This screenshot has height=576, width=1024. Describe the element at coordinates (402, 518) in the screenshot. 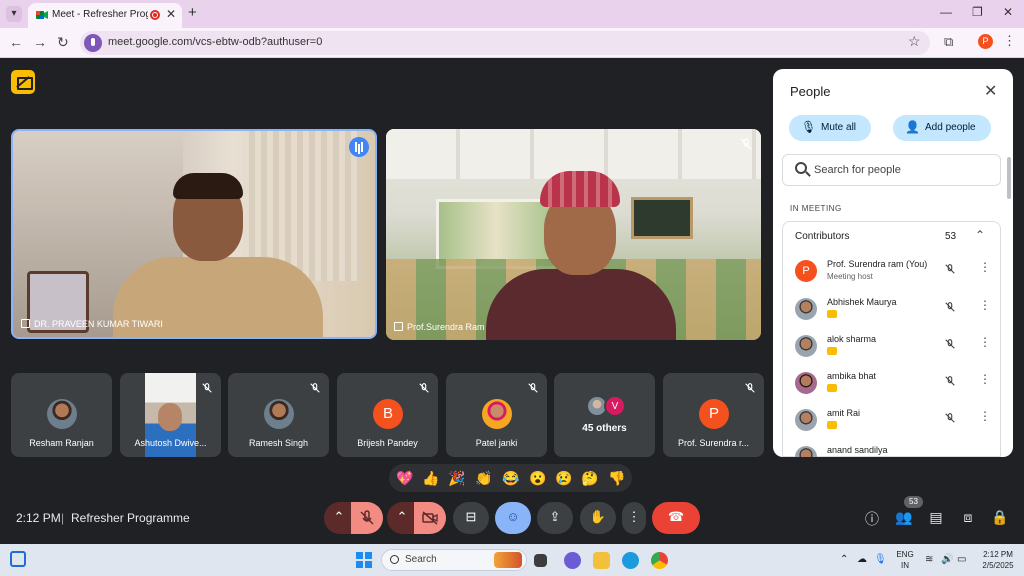

I see `video-options-button: ⌃` at that location.